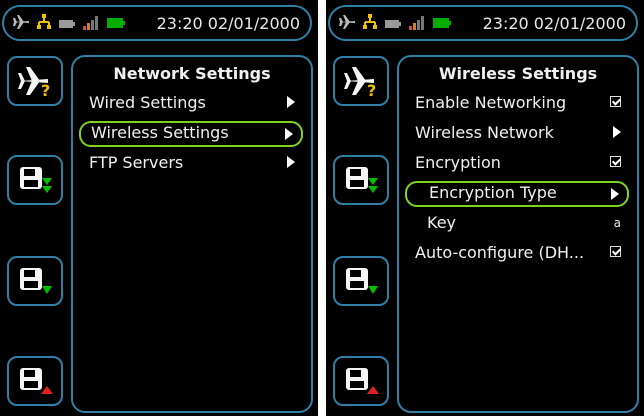  Describe the element at coordinates (493, 192) in the screenshot. I see `menu-item-label: Encryption Type` at that location.